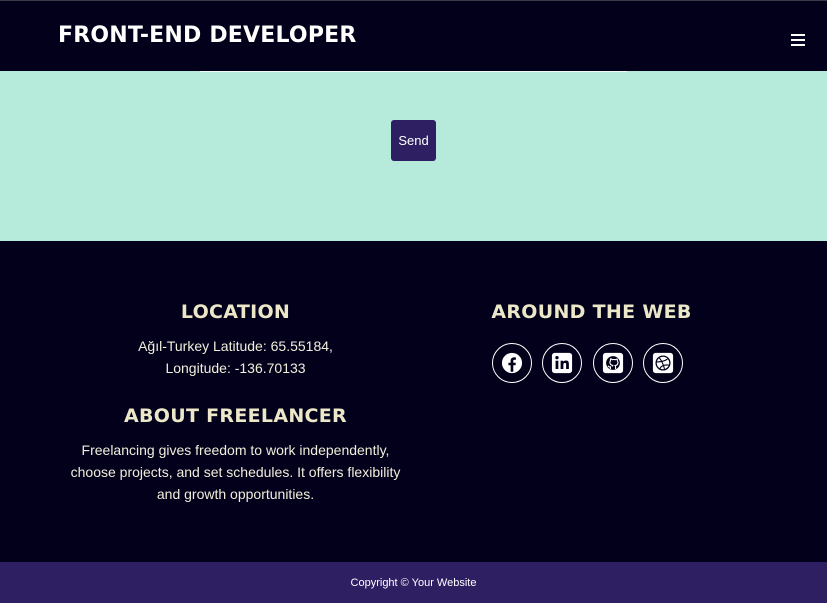  What do you see at coordinates (591, 312) in the screenshot?
I see `around-the-web-heading: AROUND THE WEB` at bounding box center [591, 312].